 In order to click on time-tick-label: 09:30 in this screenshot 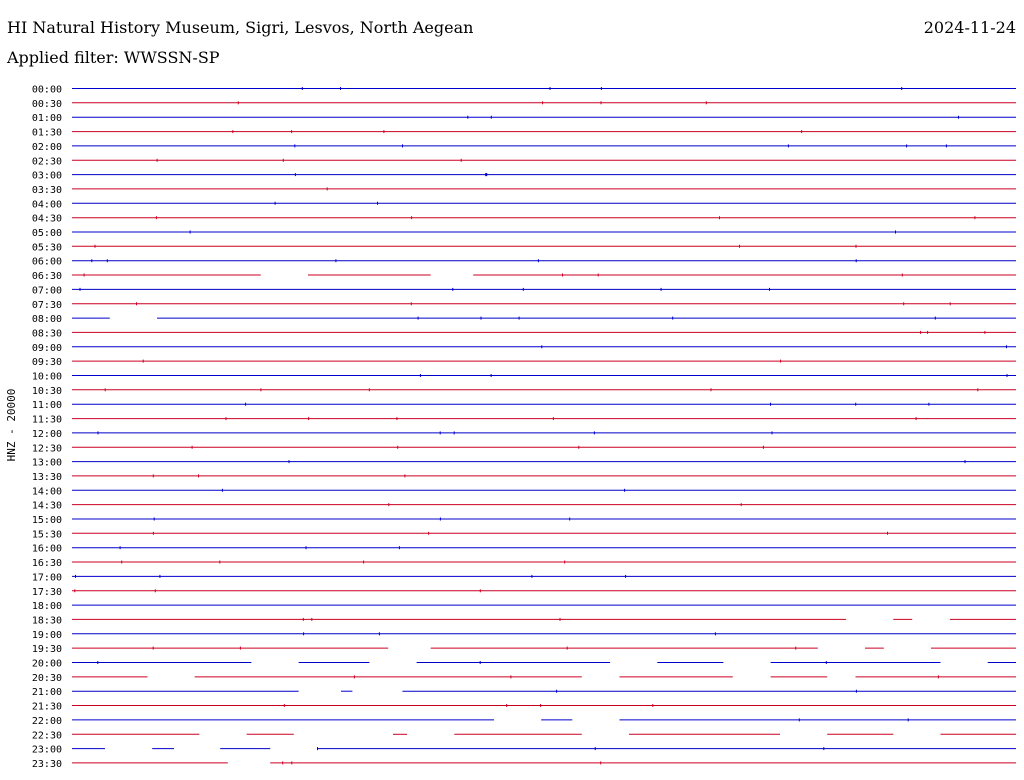, I will do `click(47, 362)`.